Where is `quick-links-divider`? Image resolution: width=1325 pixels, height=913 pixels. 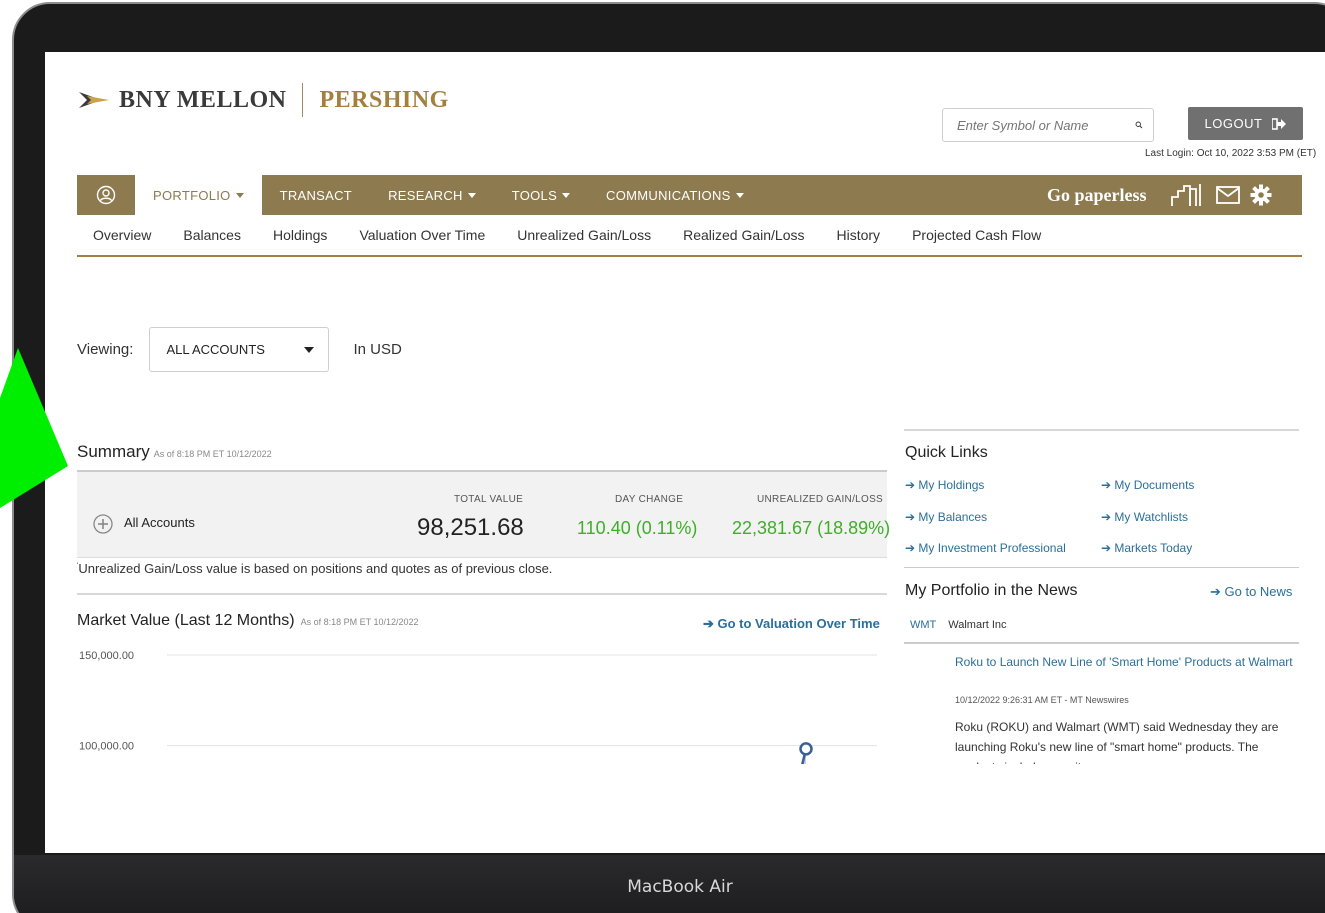 quick-links-divider is located at coordinates (1101, 430).